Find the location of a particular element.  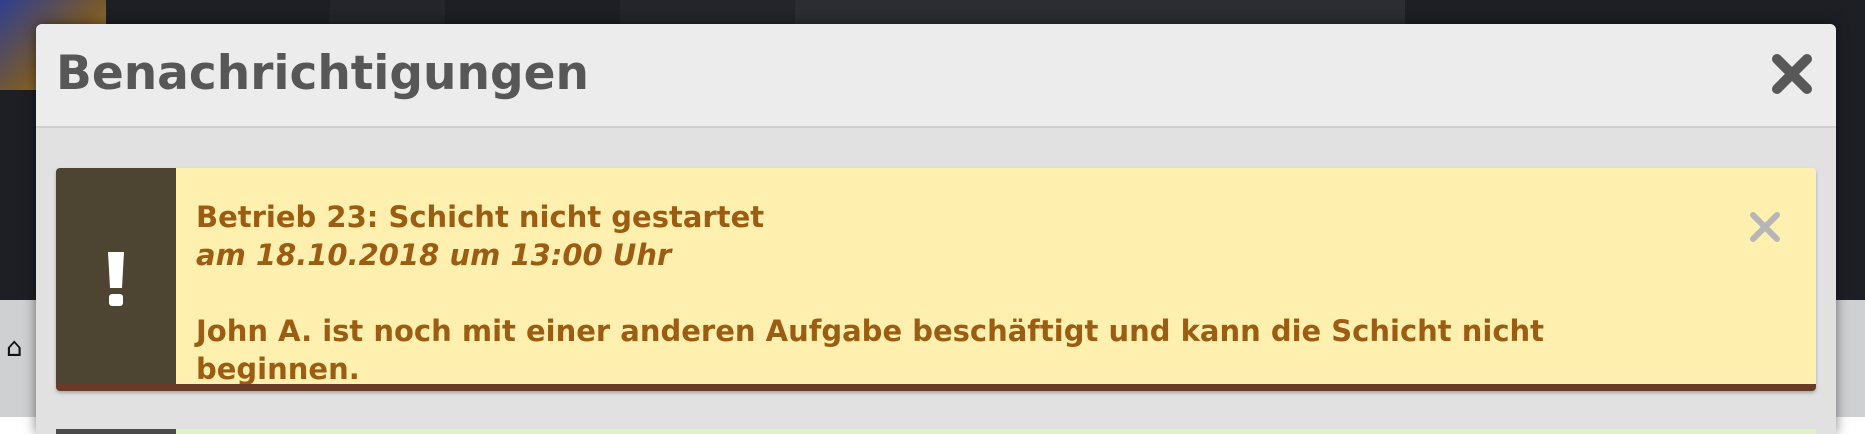

notification-item-partial is located at coordinates (936, 431).